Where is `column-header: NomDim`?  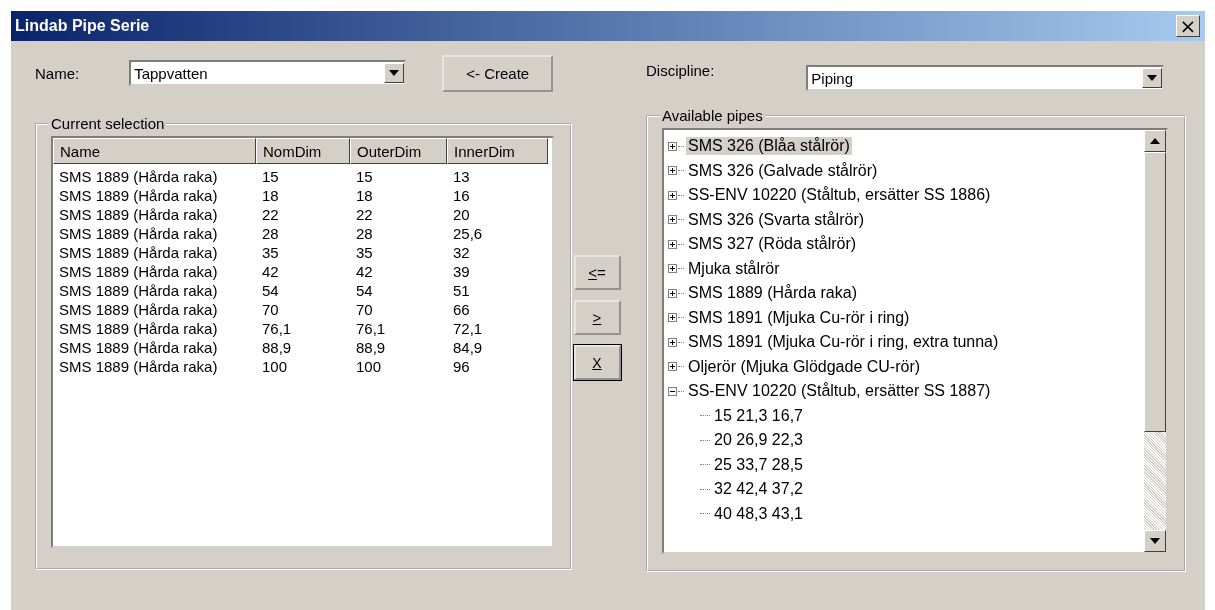
column-header: NomDim is located at coordinates (303, 151).